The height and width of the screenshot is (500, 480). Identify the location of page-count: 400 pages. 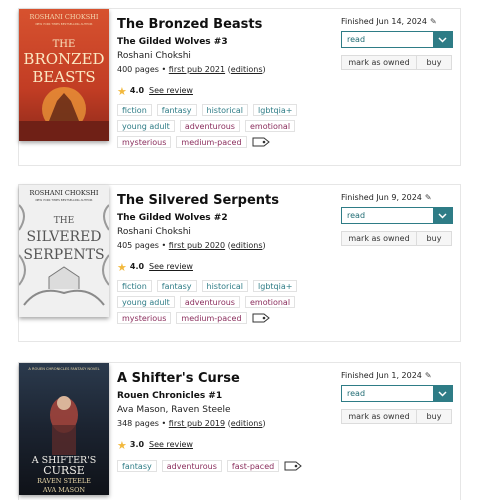
(138, 69).